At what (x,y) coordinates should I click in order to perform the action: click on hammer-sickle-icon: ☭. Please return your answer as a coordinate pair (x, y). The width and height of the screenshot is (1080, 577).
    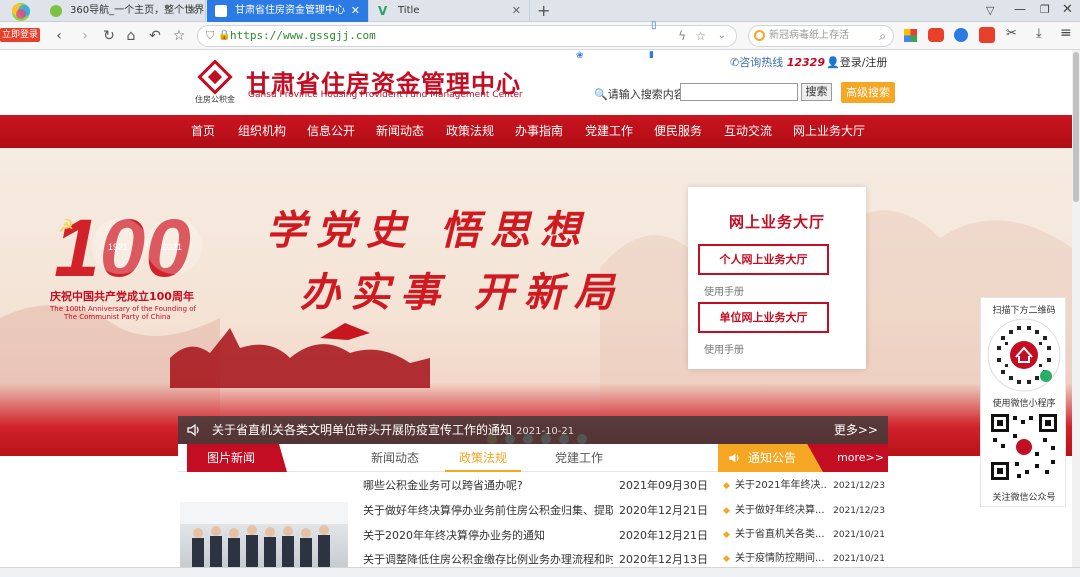
    Looking at the image, I should click on (66, 226).